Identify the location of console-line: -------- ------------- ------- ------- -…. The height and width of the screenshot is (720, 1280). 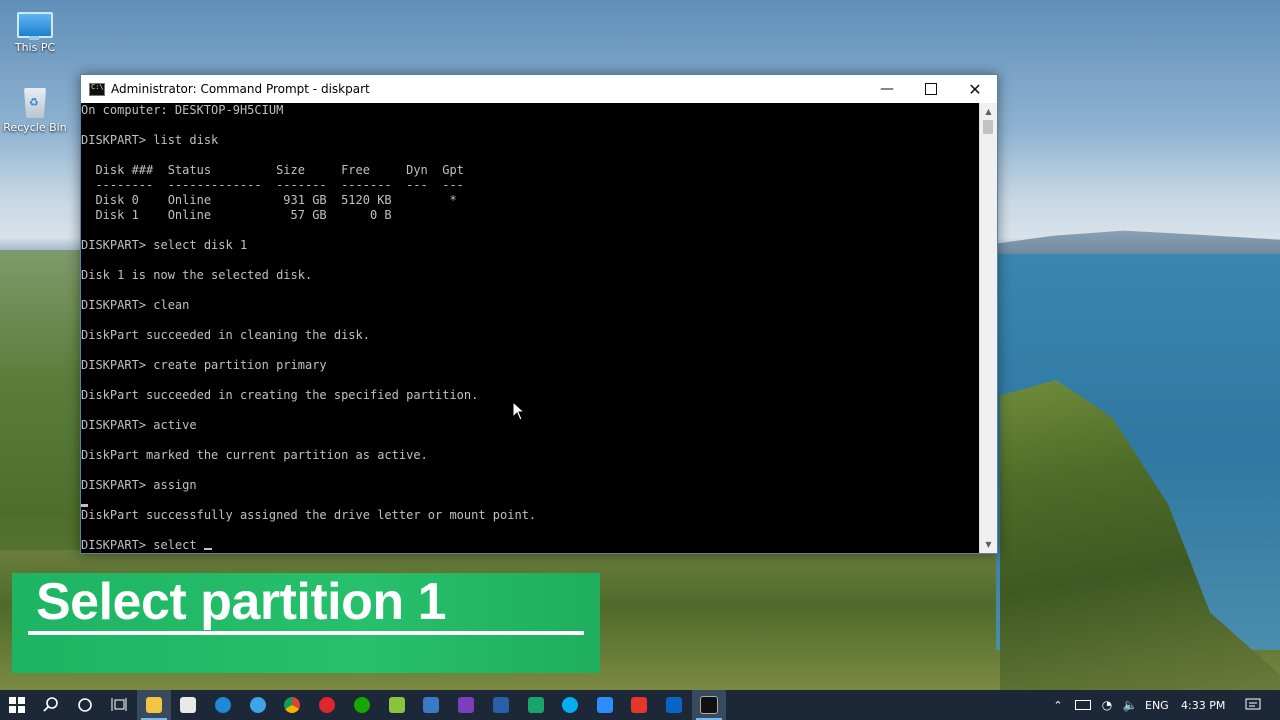
(272, 185).